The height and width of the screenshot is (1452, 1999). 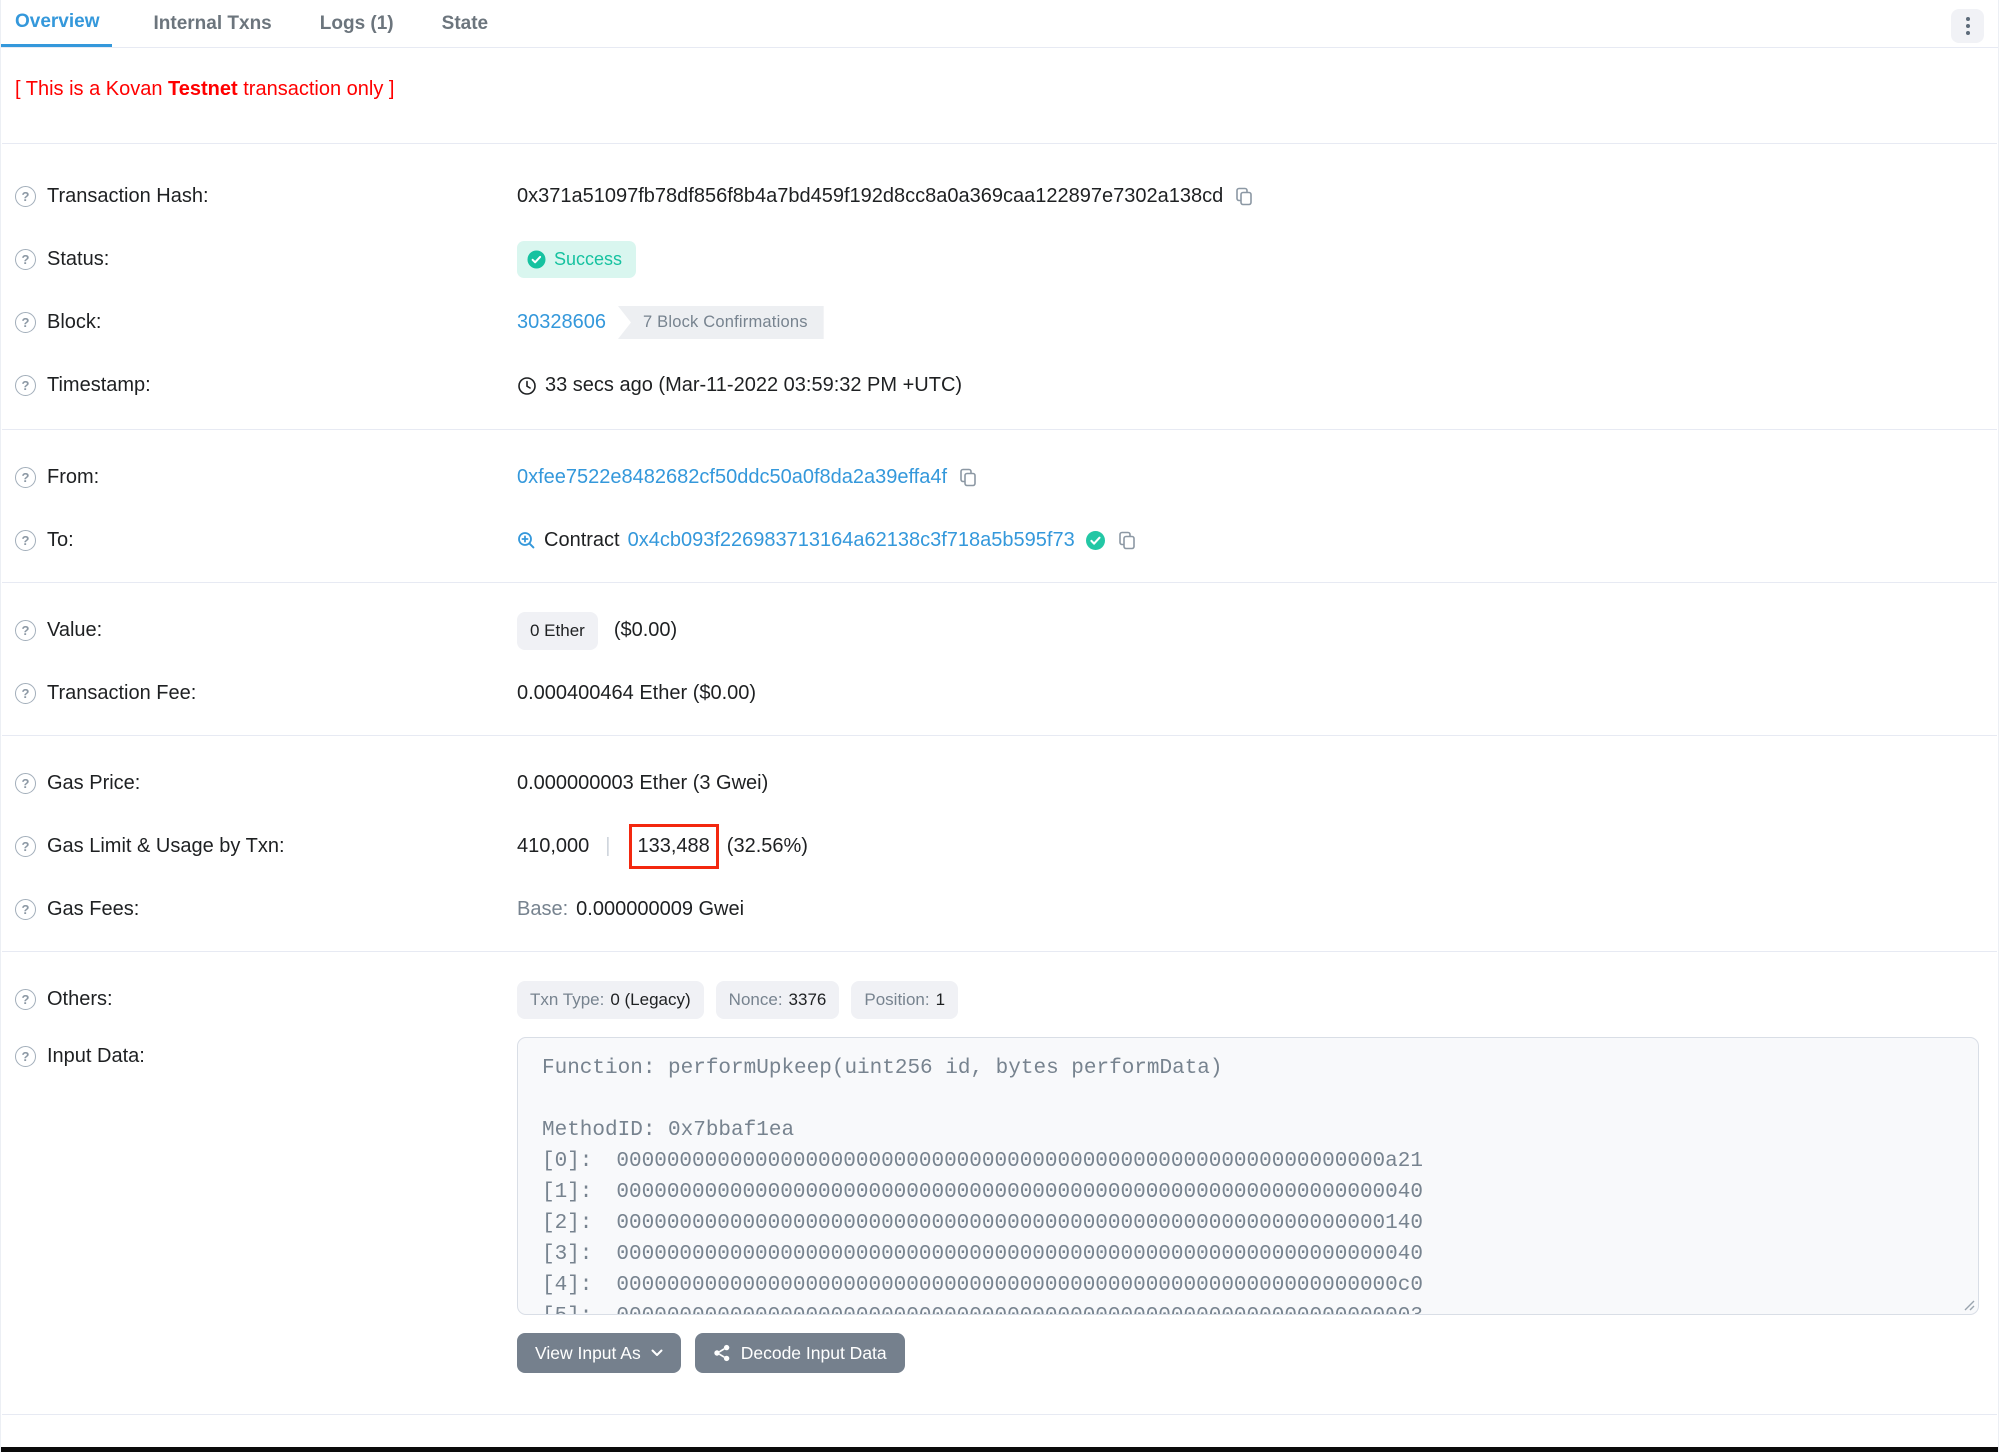 What do you see at coordinates (527, 386) in the screenshot?
I see `clock-icon` at bounding box center [527, 386].